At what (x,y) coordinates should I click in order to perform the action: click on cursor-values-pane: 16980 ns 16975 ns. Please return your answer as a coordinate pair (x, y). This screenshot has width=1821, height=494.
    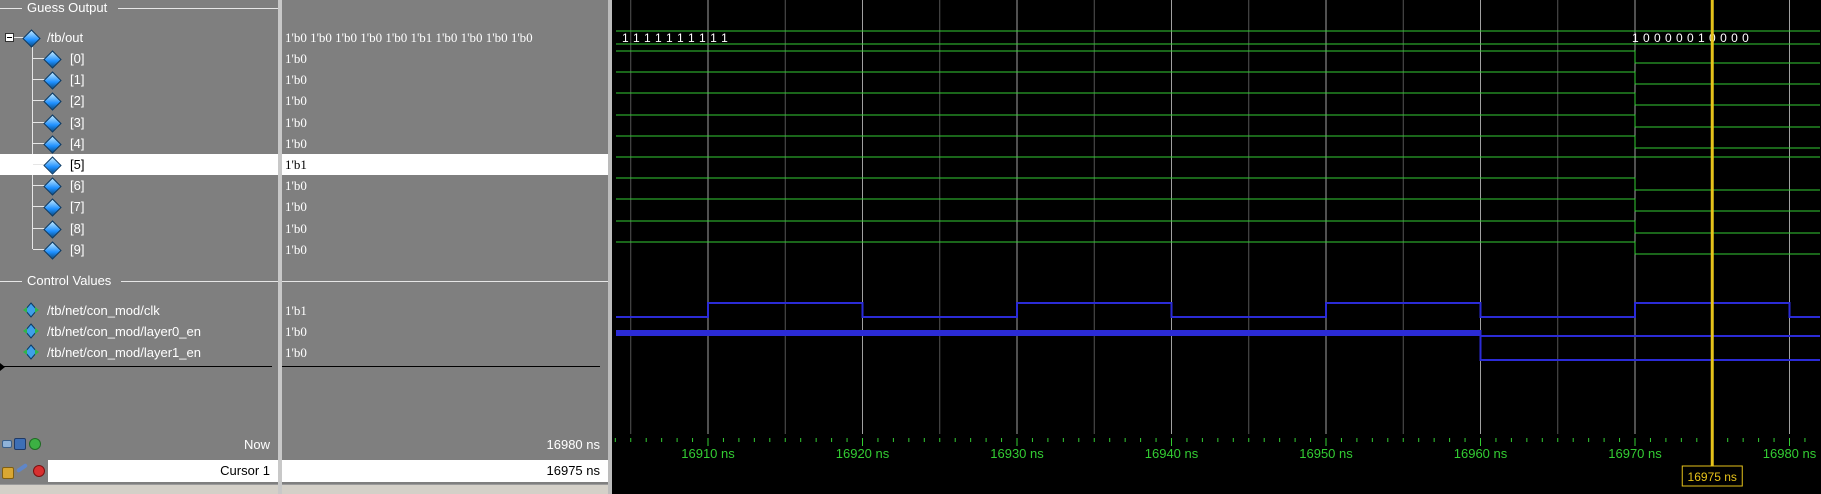
    Looking at the image, I should click on (445, 463).